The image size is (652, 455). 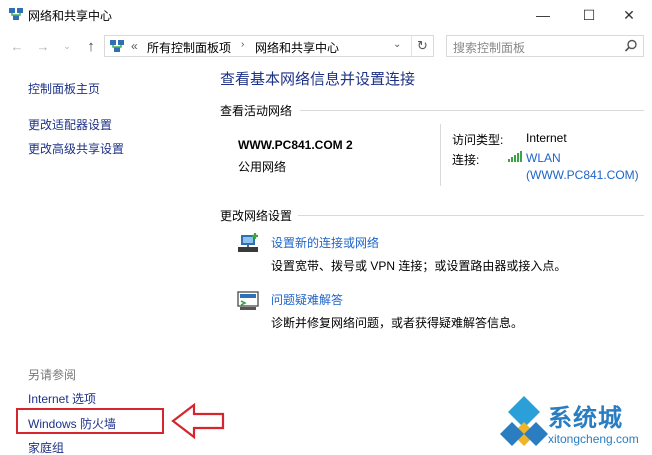 I want to click on control-panel-icon, so click(x=117, y=46).